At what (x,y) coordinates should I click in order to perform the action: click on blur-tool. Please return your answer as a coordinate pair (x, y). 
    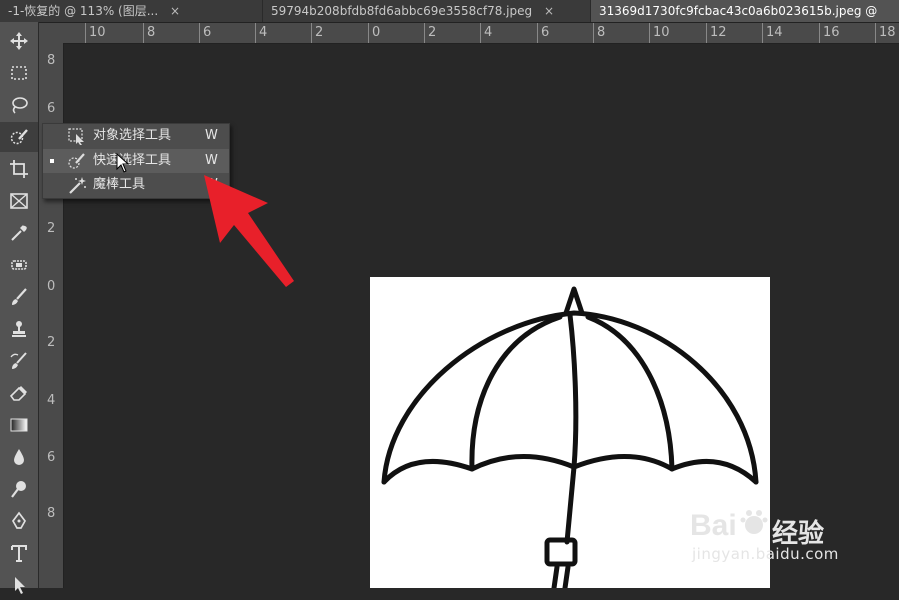
    Looking at the image, I should click on (19, 457).